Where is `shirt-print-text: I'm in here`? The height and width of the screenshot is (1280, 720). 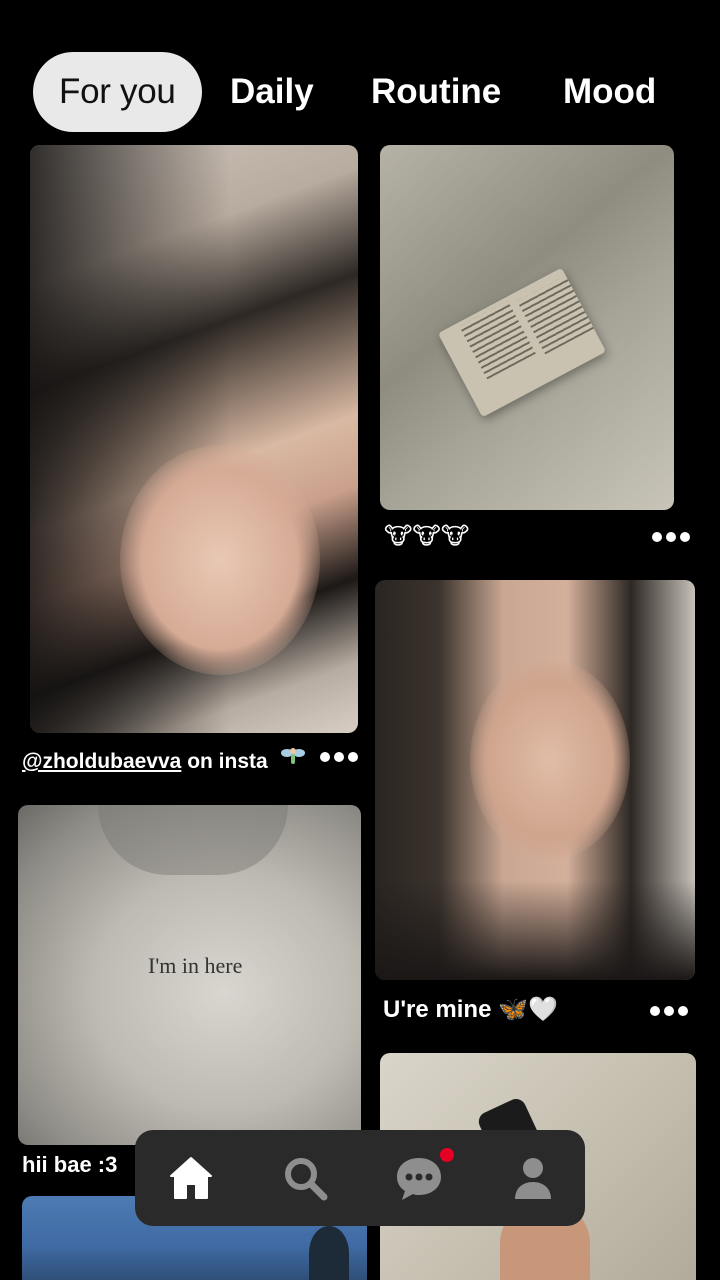
shirt-print-text: I'm in here is located at coordinates (195, 965).